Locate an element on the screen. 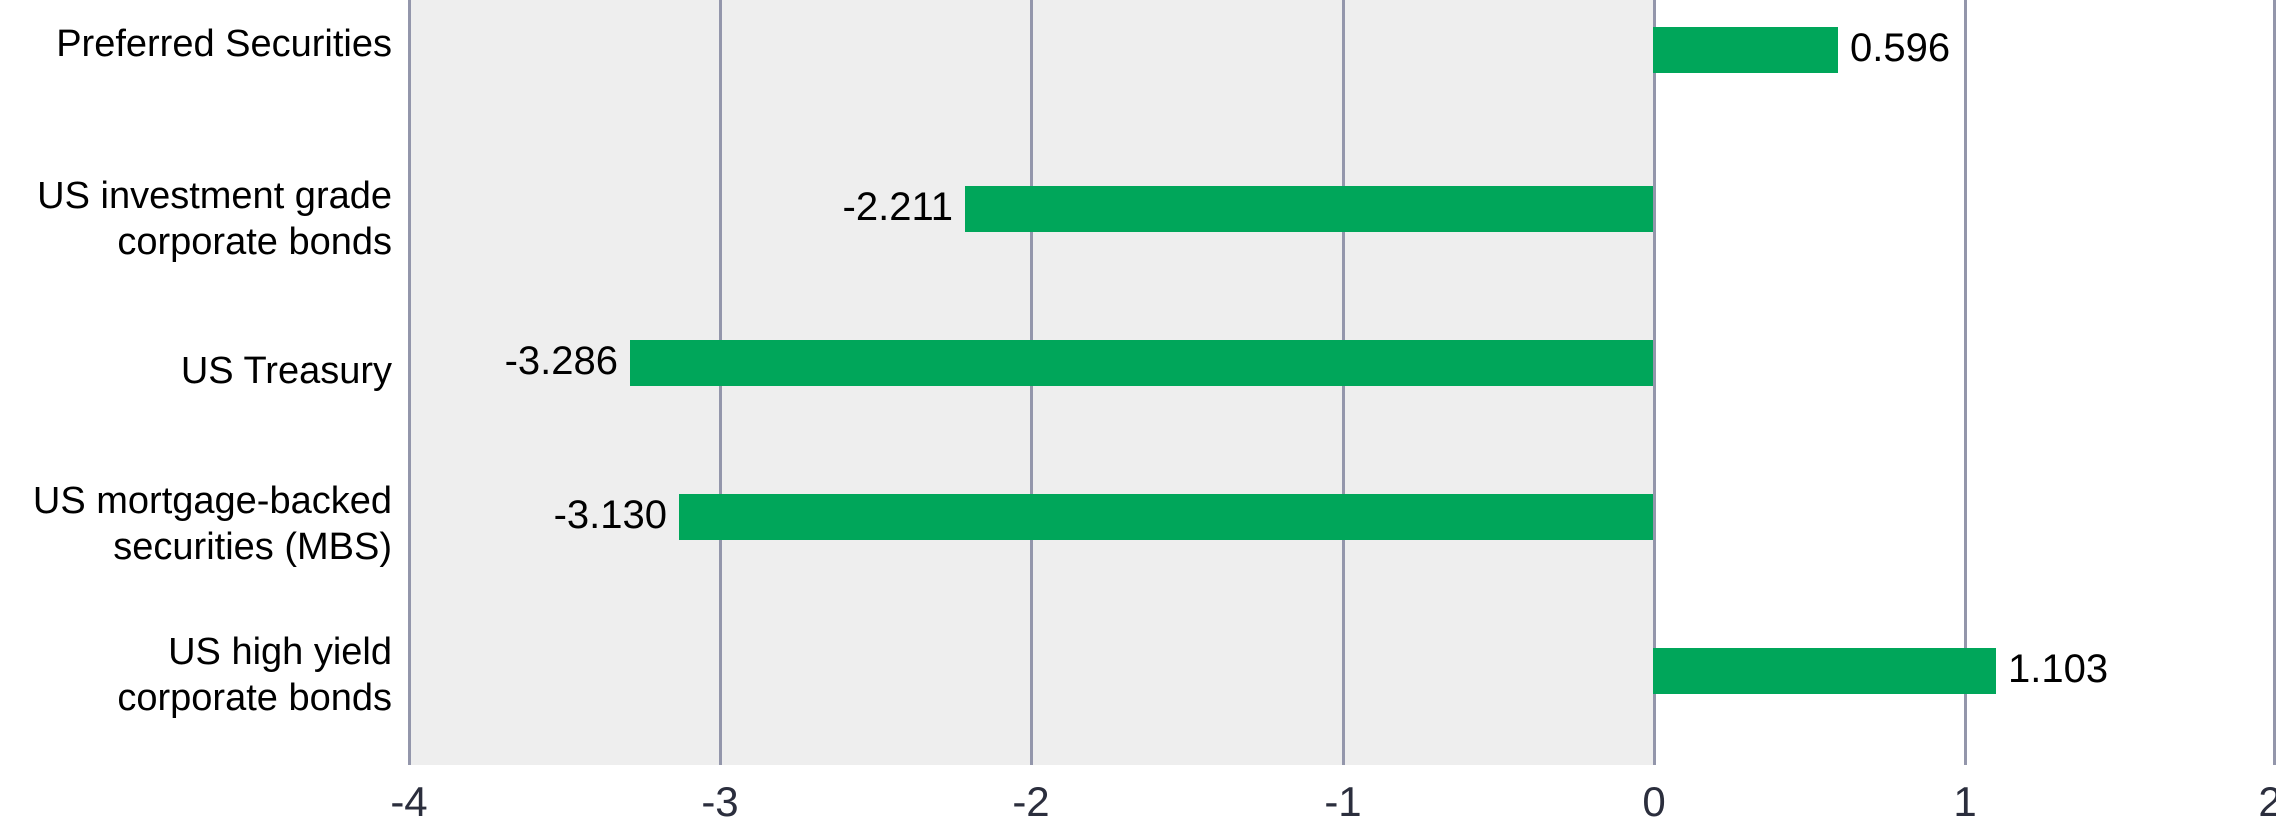 Image resolution: width=2276 pixels, height=838 pixels. bar-us-mortgage-backed-securities is located at coordinates (1166, 517).